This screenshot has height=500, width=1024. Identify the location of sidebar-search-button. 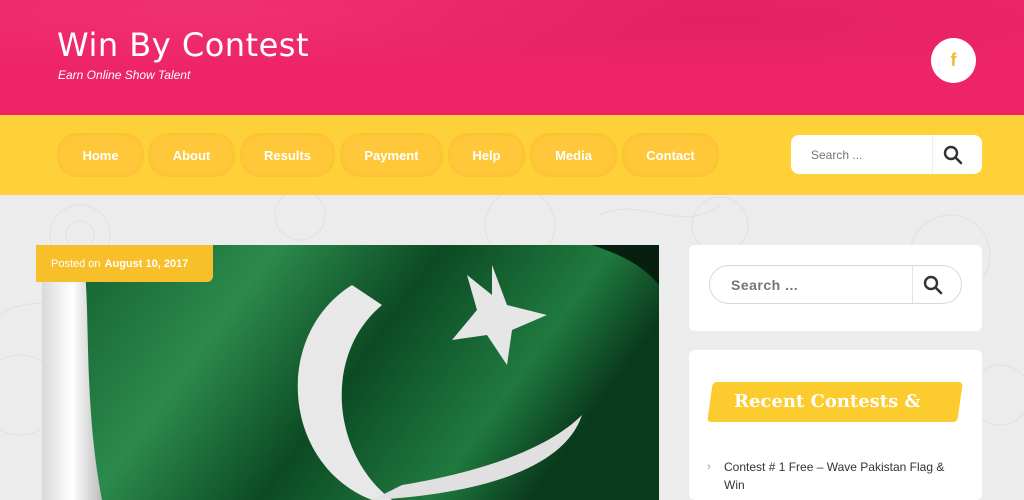
(932, 284).